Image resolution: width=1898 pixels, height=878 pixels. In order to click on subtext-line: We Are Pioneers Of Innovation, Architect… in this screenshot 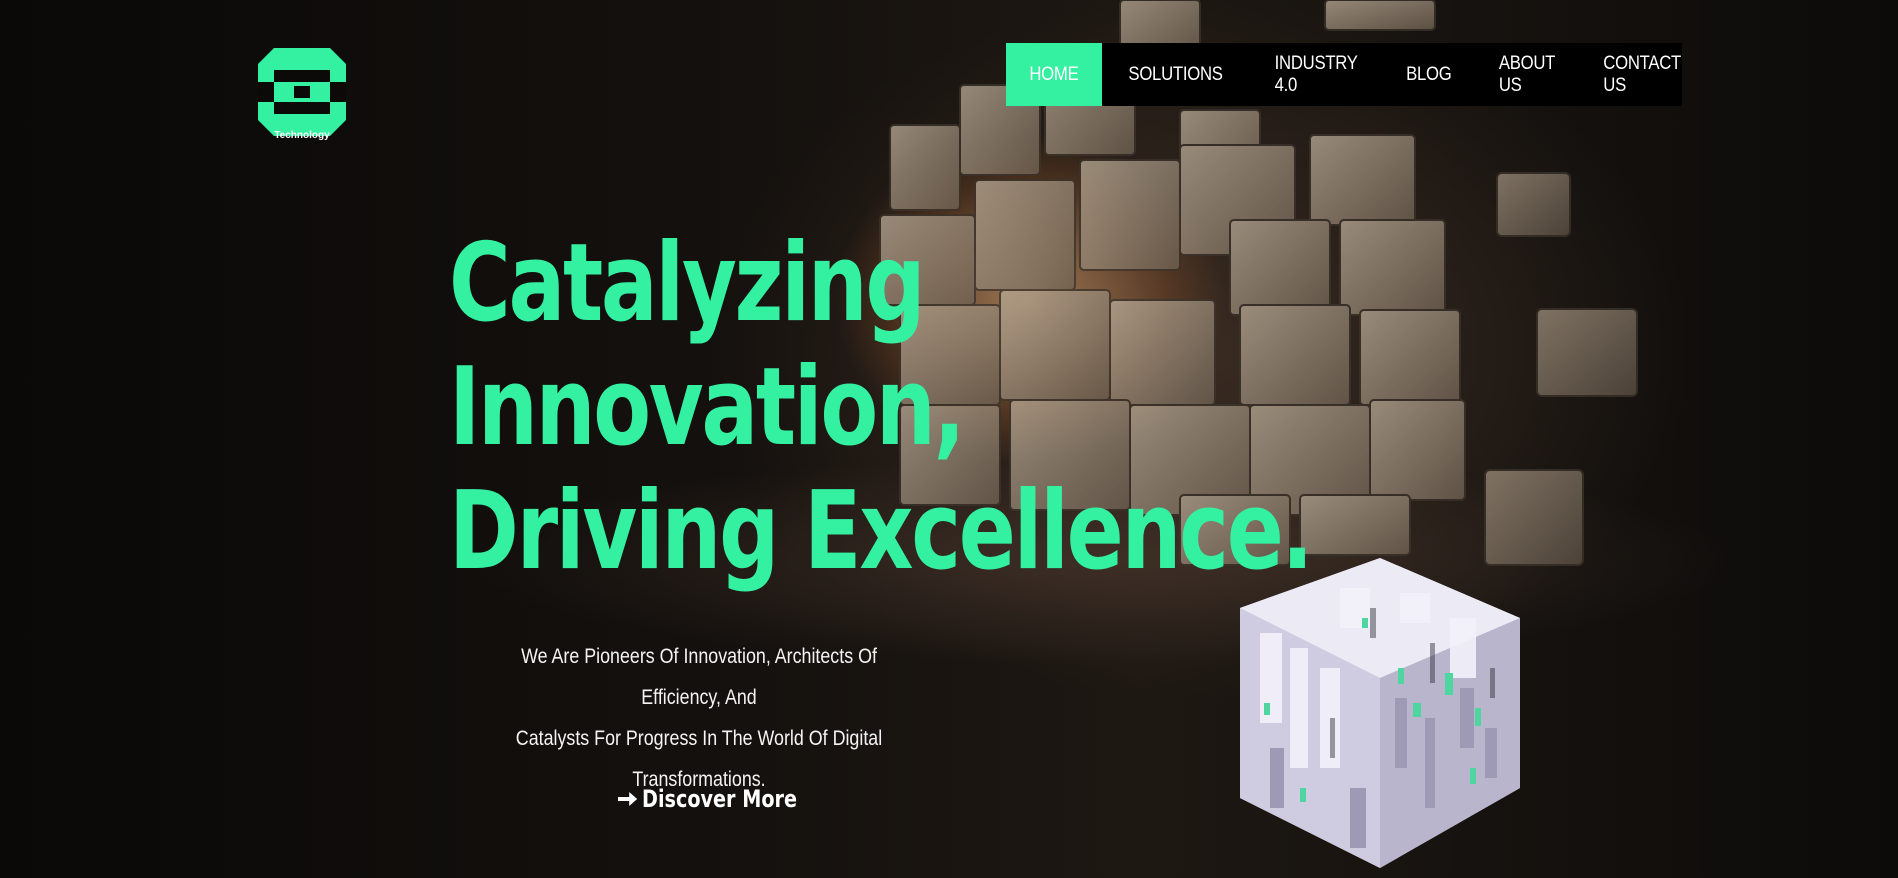, I will do `click(699, 677)`.